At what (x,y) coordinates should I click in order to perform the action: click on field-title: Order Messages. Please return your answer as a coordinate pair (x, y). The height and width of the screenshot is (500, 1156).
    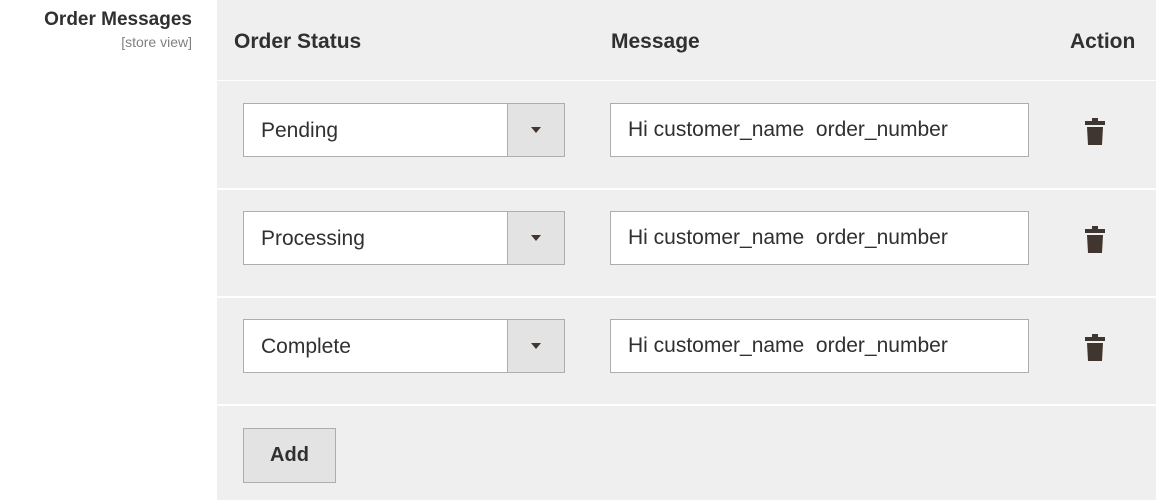
    Looking at the image, I should click on (118, 19).